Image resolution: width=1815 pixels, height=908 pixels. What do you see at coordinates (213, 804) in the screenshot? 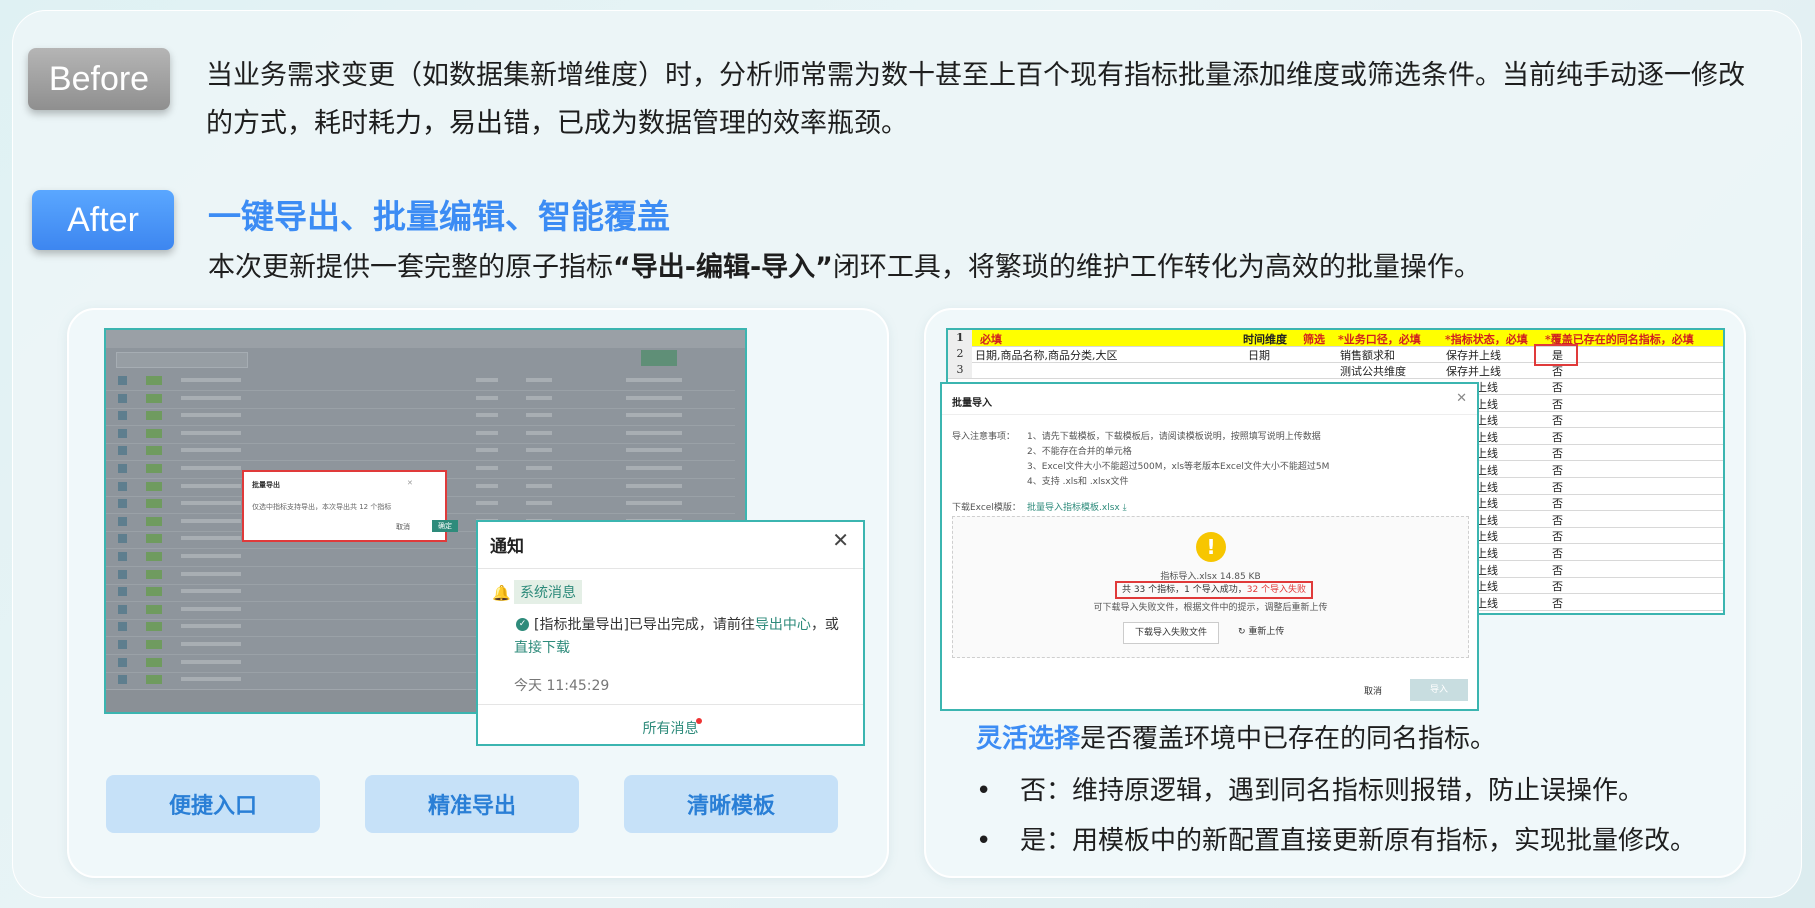
I see `feature-quick-entry: 便捷入口` at bounding box center [213, 804].